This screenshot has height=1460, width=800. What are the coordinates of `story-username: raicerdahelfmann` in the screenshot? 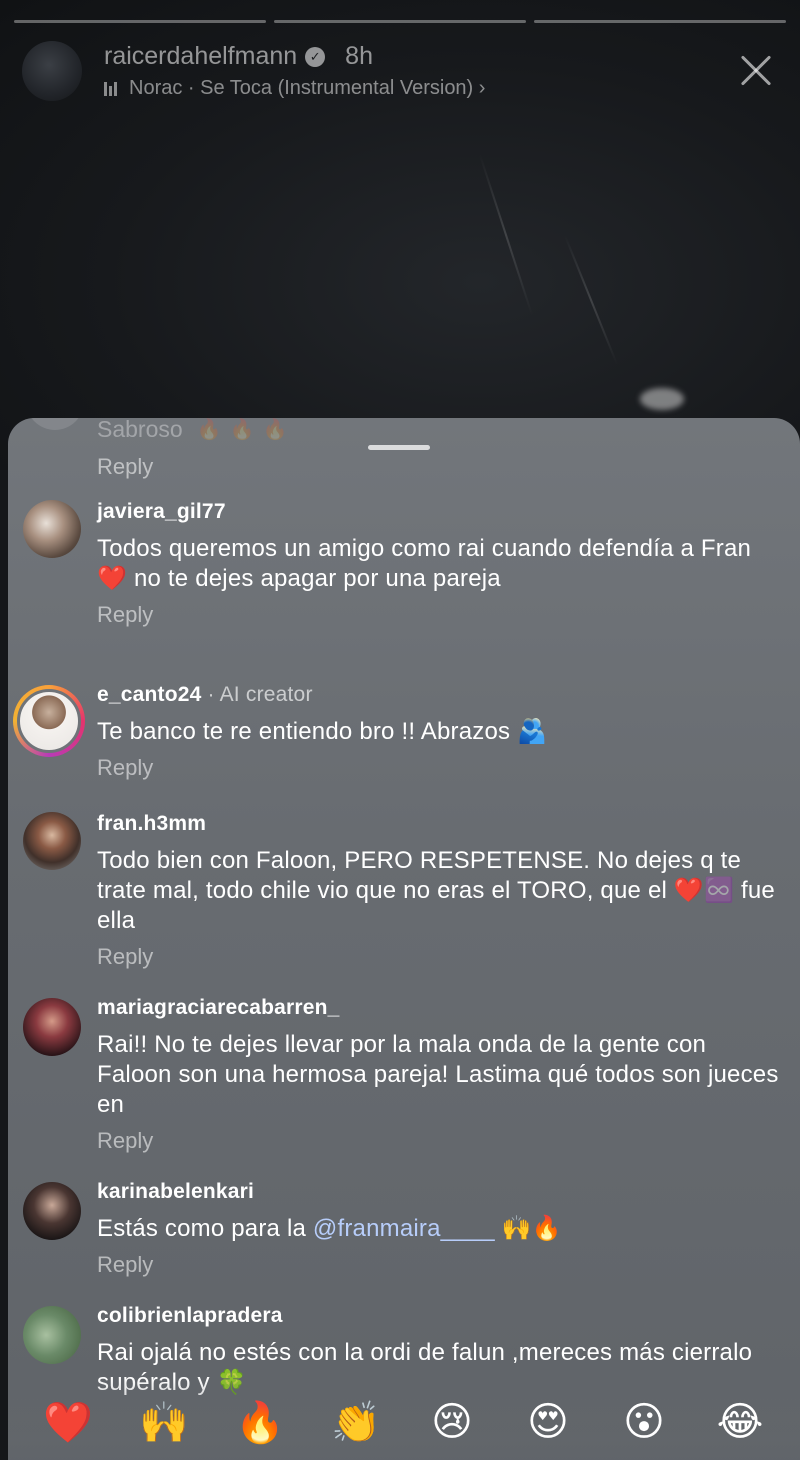 It's located at (200, 56).